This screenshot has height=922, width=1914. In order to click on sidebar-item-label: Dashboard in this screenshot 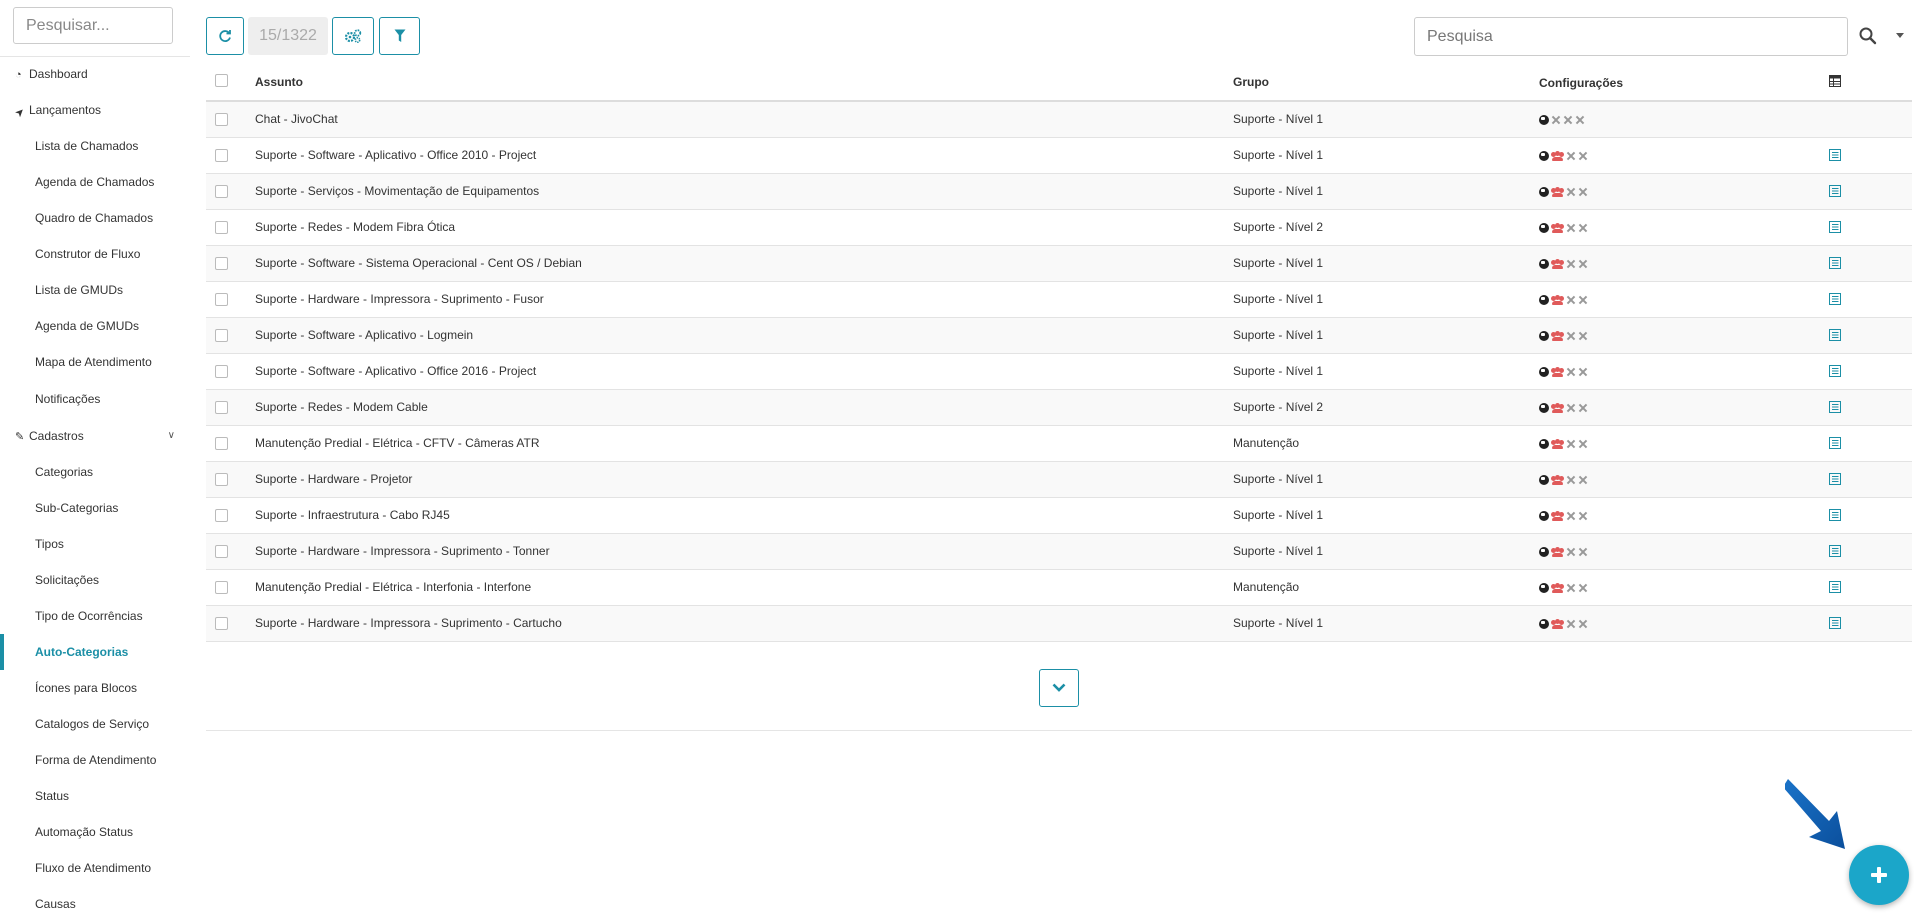, I will do `click(58, 74)`.